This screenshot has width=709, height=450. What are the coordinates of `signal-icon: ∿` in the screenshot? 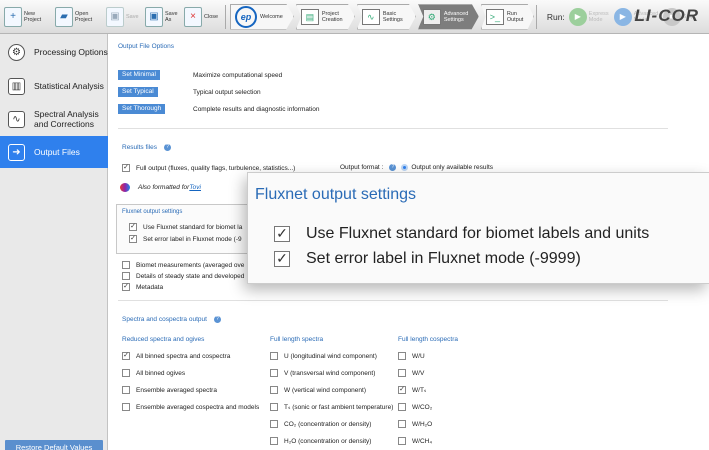 It's located at (370, 16).